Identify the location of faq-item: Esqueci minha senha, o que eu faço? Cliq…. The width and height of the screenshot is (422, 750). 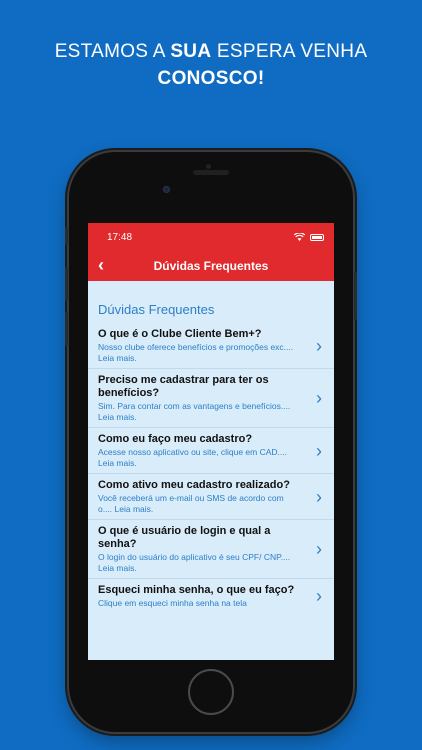
(211, 596).